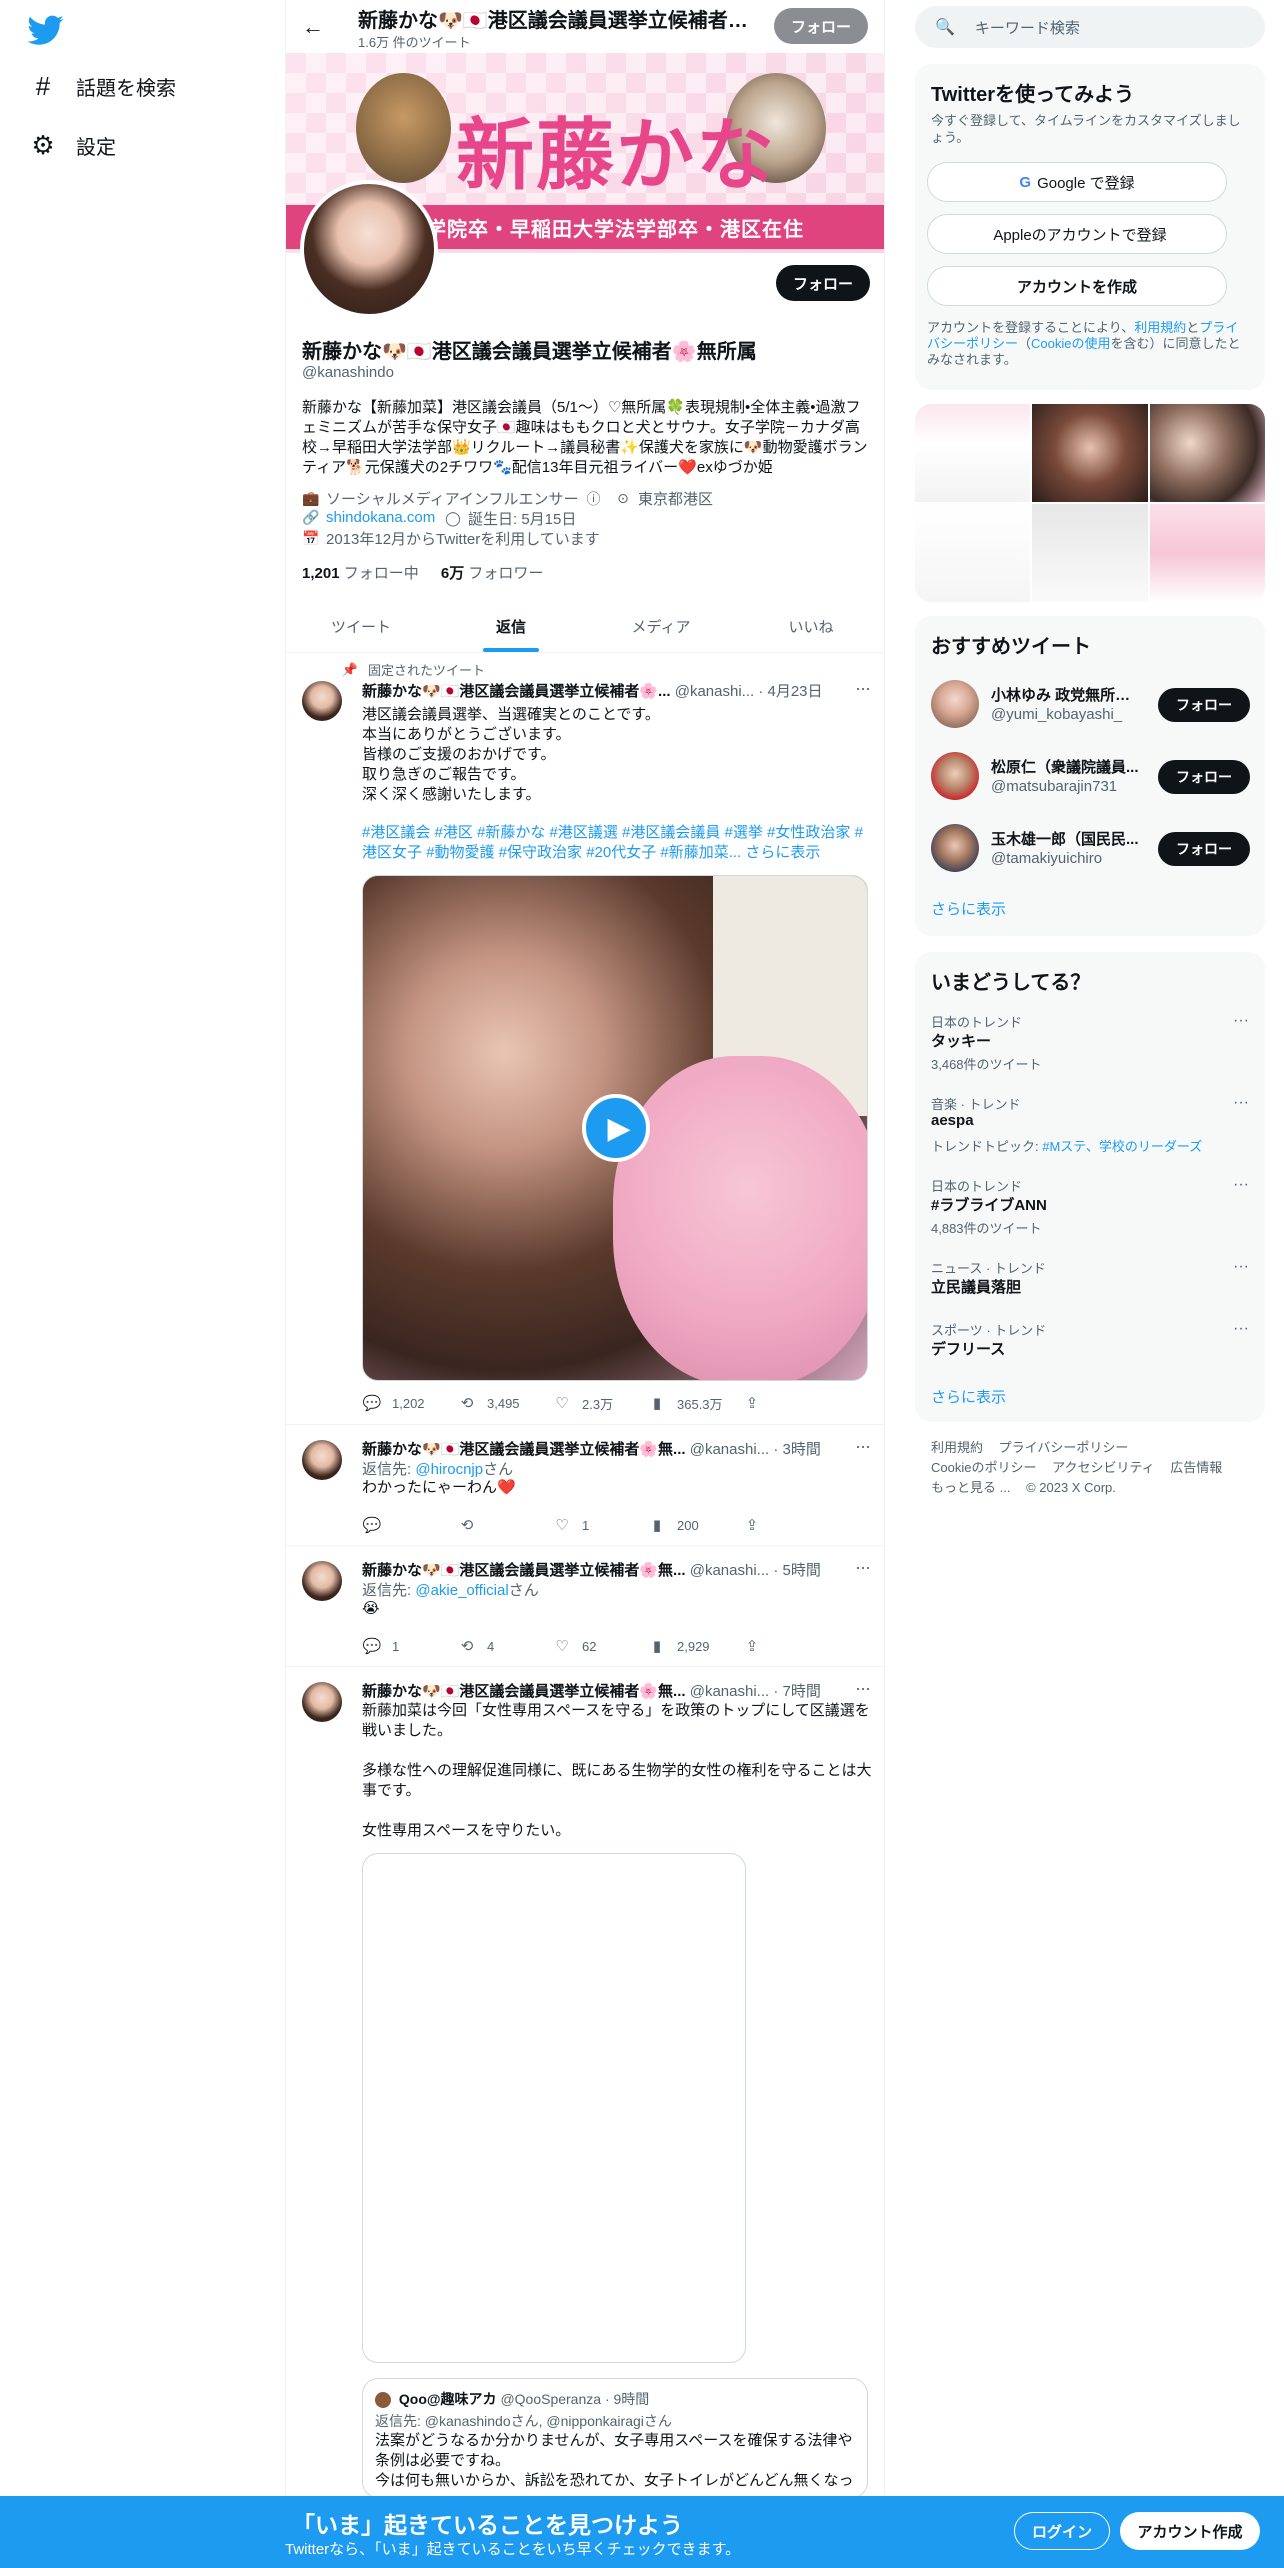 The height and width of the screenshot is (2568, 1284). Describe the element at coordinates (461, 1590) in the screenshot. I see `reply-to-link: @akie_official` at that location.